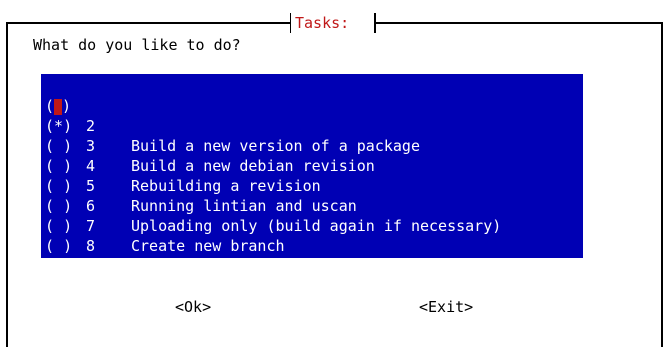 The image size is (663, 347). What do you see at coordinates (95, 286) in the screenshot?
I see `item-number: 10` at bounding box center [95, 286].